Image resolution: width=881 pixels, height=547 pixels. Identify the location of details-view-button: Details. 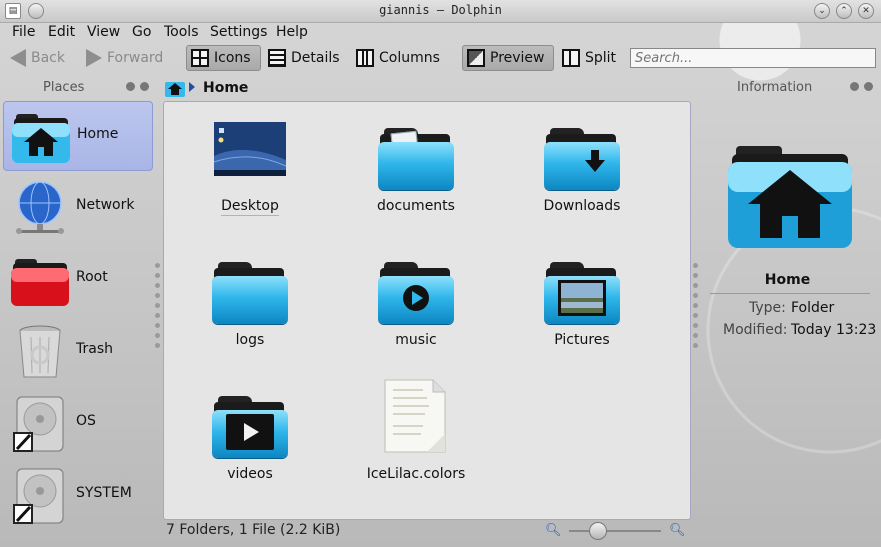
(304, 58).